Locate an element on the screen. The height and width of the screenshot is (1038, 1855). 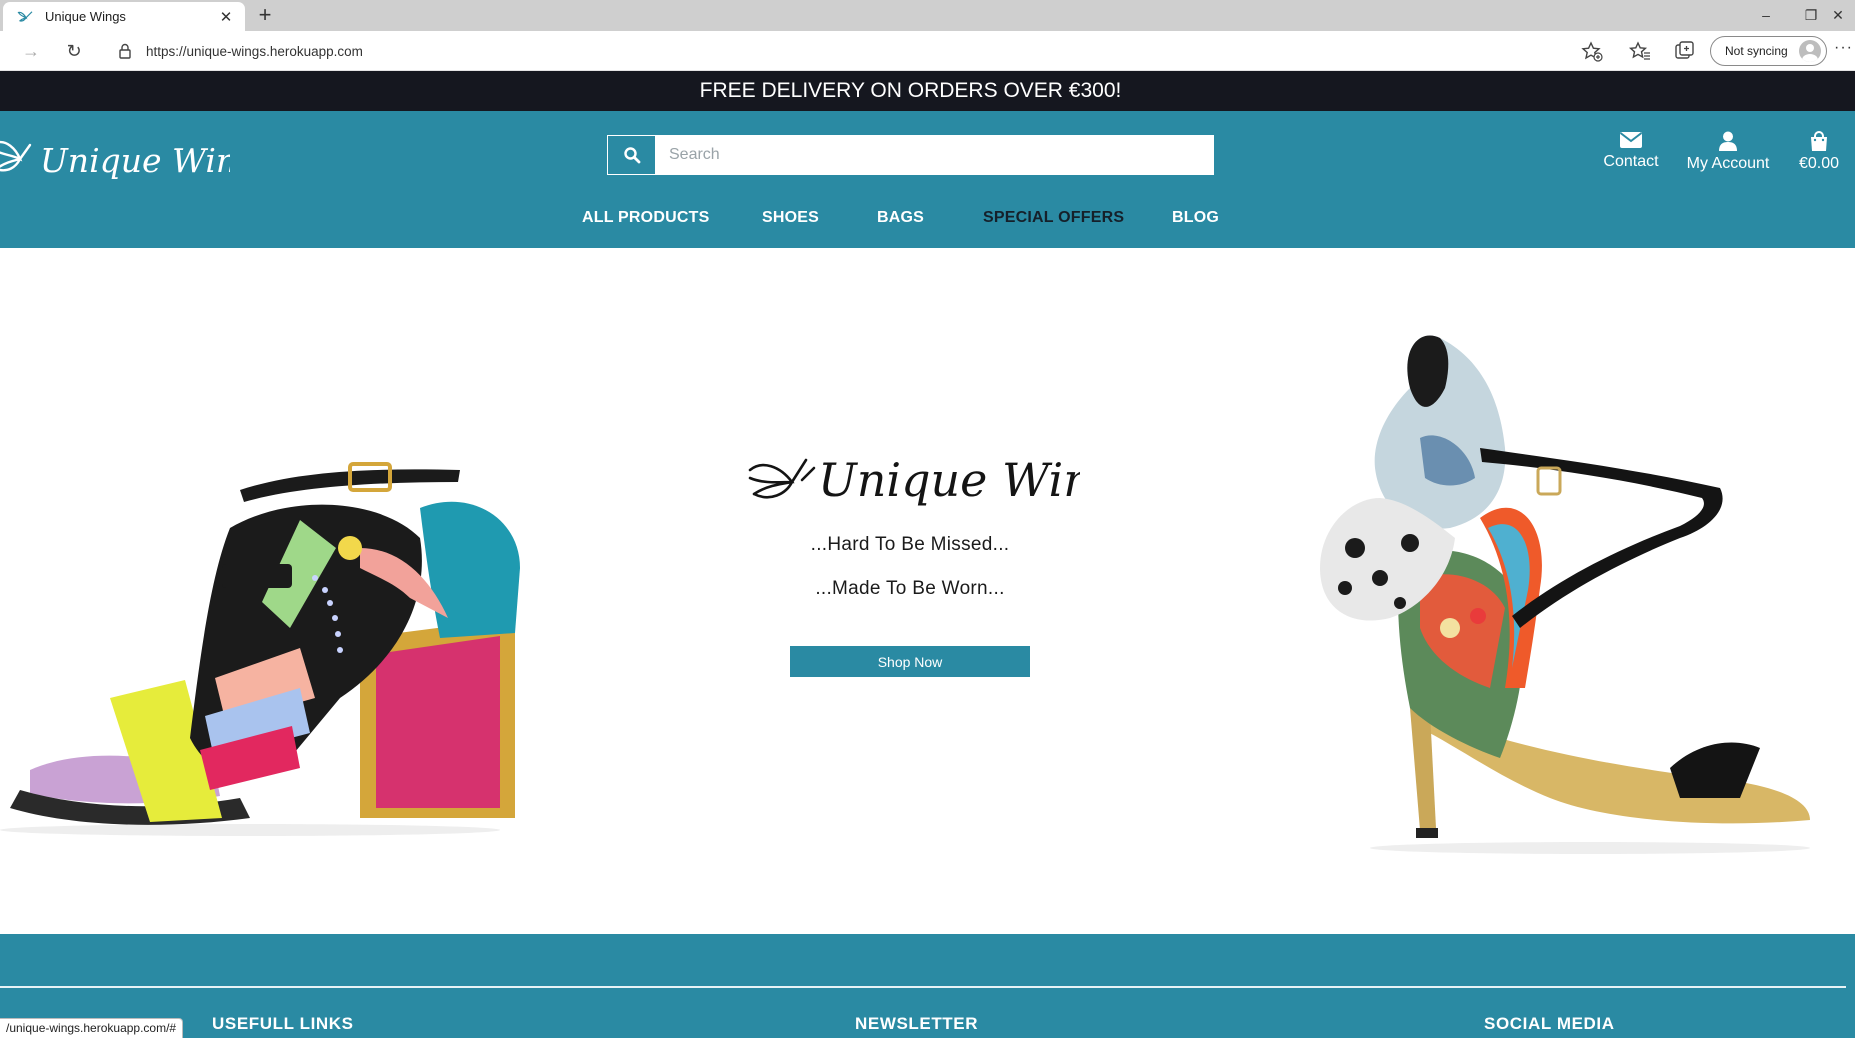
contact-label: Contact is located at coordinates (1631, 161).